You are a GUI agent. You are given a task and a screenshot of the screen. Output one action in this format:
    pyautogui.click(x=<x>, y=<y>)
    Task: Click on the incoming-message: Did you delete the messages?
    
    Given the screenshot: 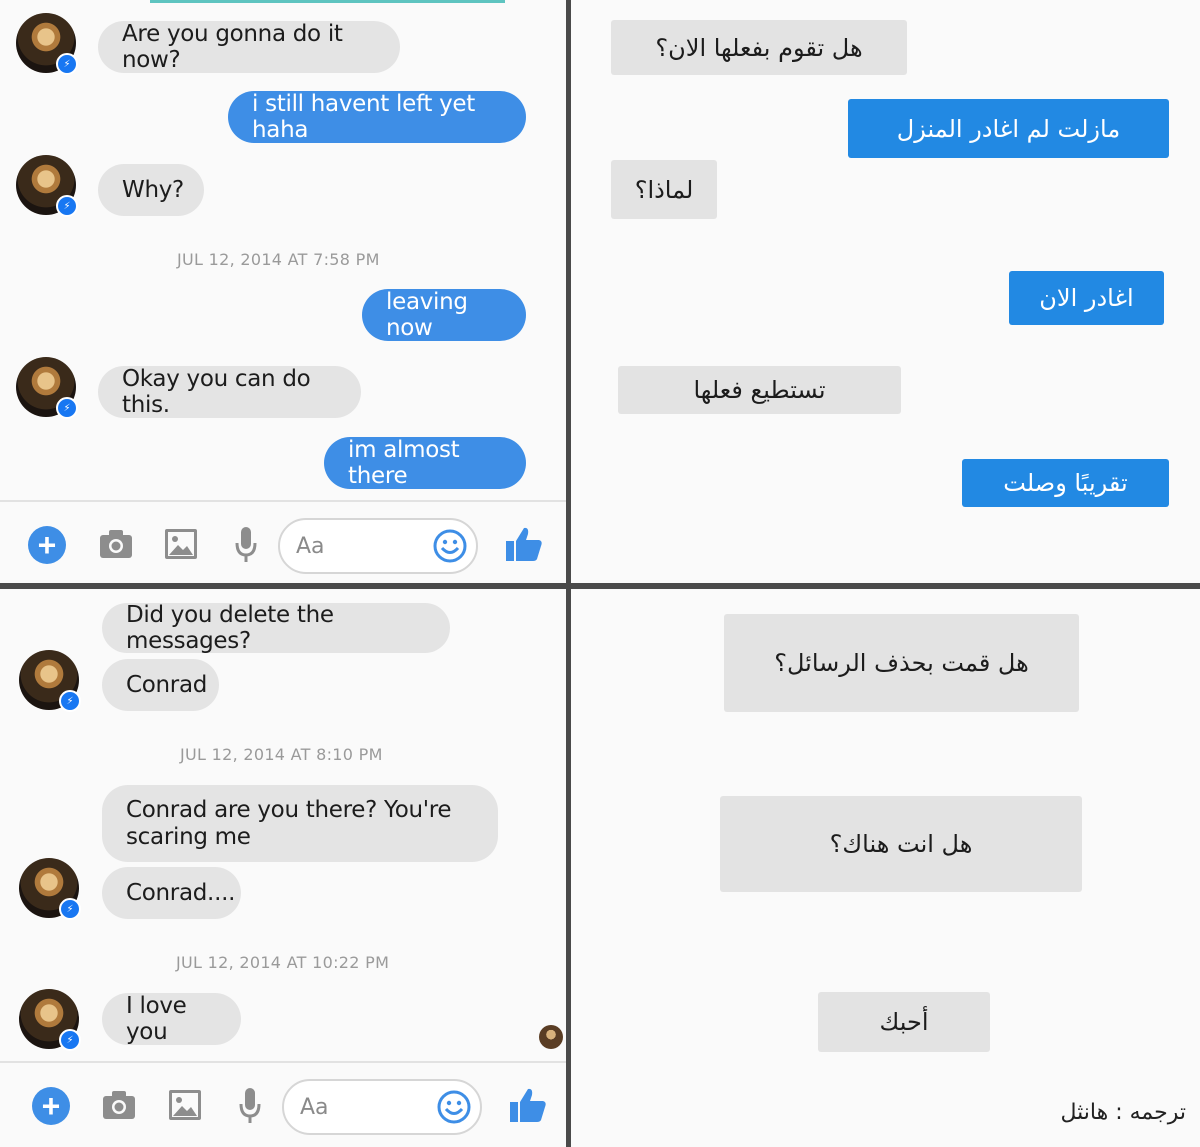 What is the action you would take?
    pyautogui.click(x=276, y=628)
    